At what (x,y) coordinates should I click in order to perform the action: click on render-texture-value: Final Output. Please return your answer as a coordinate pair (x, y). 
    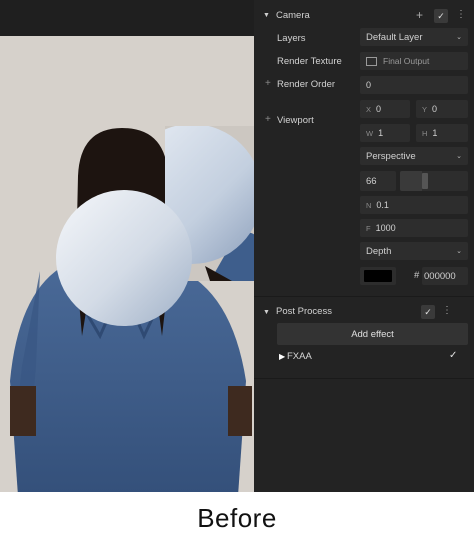
    Looking at the image, I should click on (406, 61).